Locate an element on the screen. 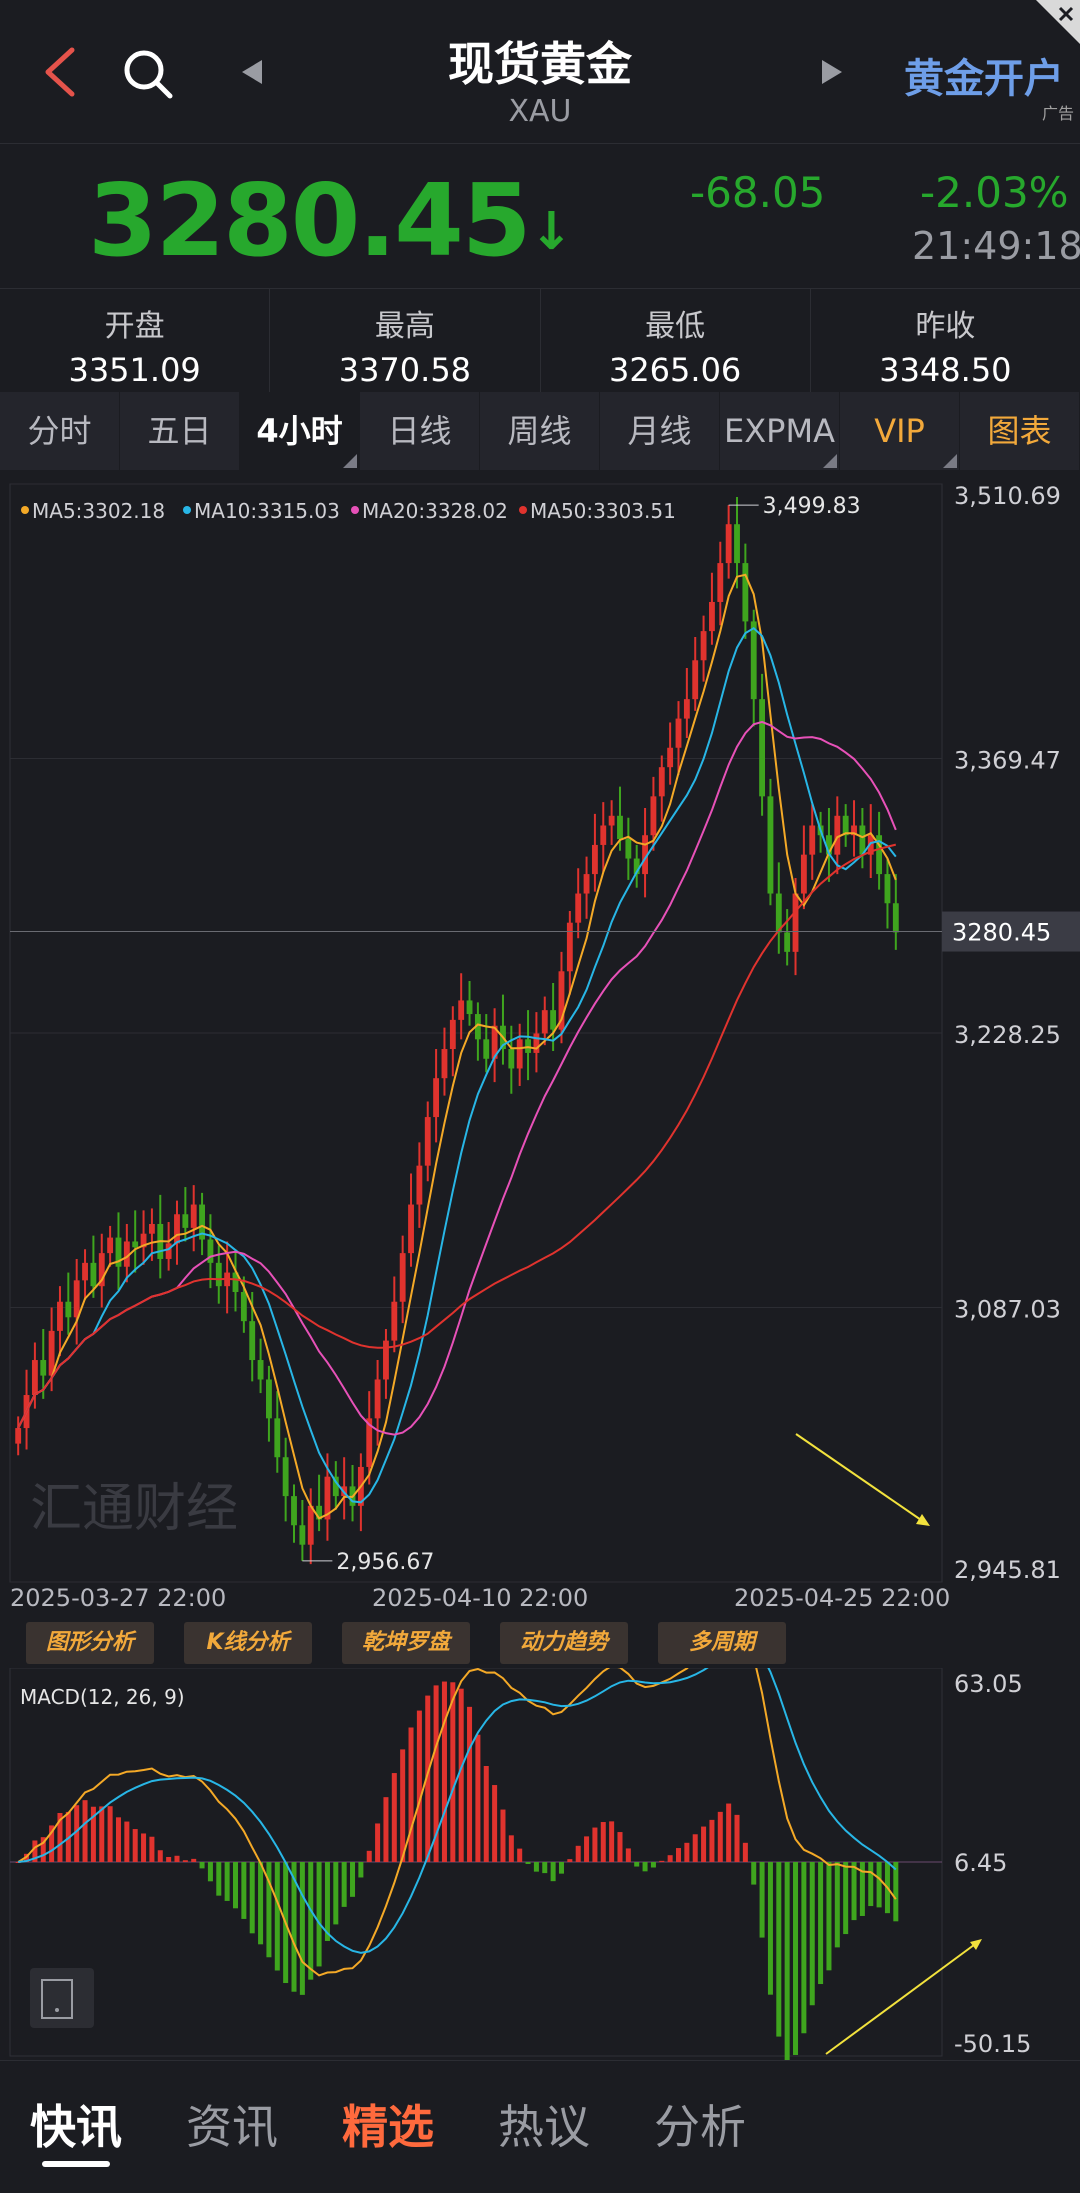 The width and height of the screenshot is (1080, 2193). nav-featured: 精选 is located at coordinates (388, 2127).